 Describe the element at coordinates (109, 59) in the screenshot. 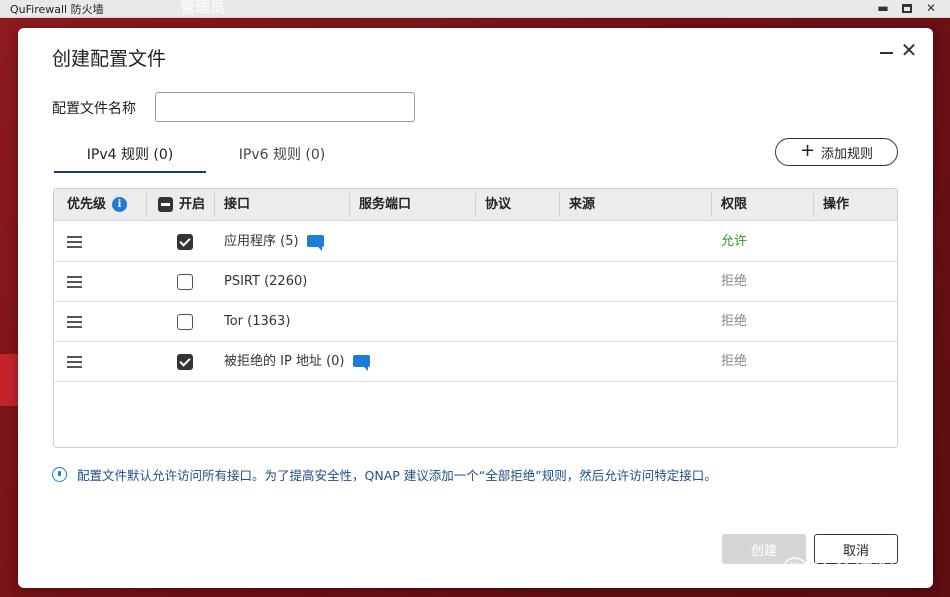

I see `dialog-title: 创建配置文件` at that location.